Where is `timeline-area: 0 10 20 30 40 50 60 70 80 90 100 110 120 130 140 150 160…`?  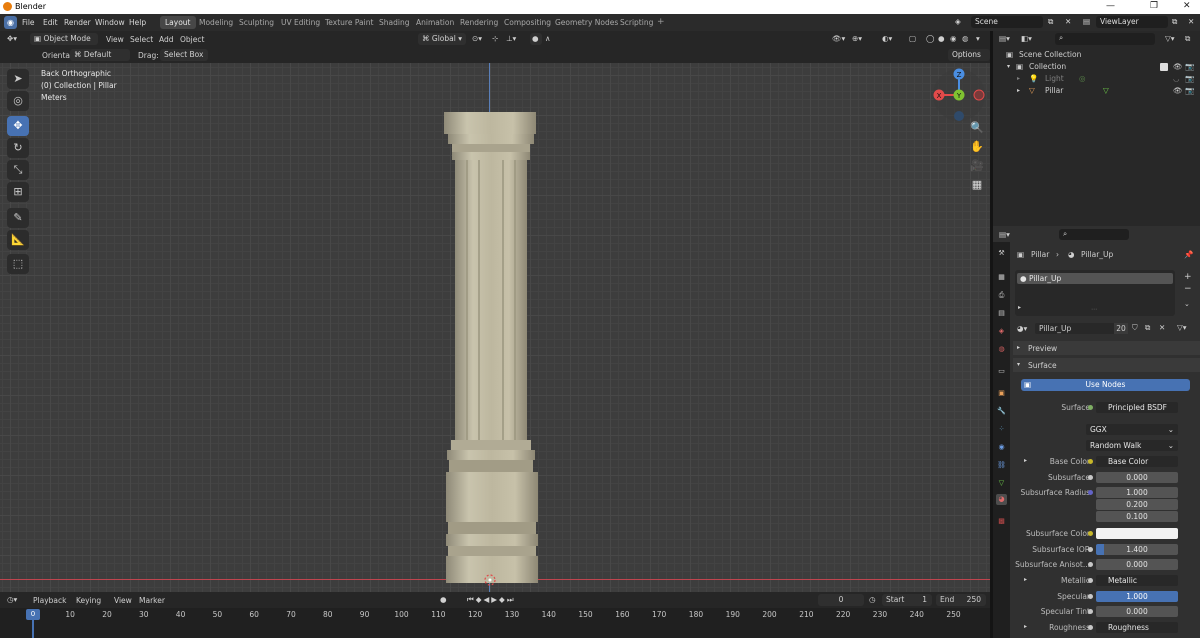 timeline-area: 0 10 20 30 40 50 60 70 80 90 100 110 120 130 140 150 160… is located at coordinates (495, 623).